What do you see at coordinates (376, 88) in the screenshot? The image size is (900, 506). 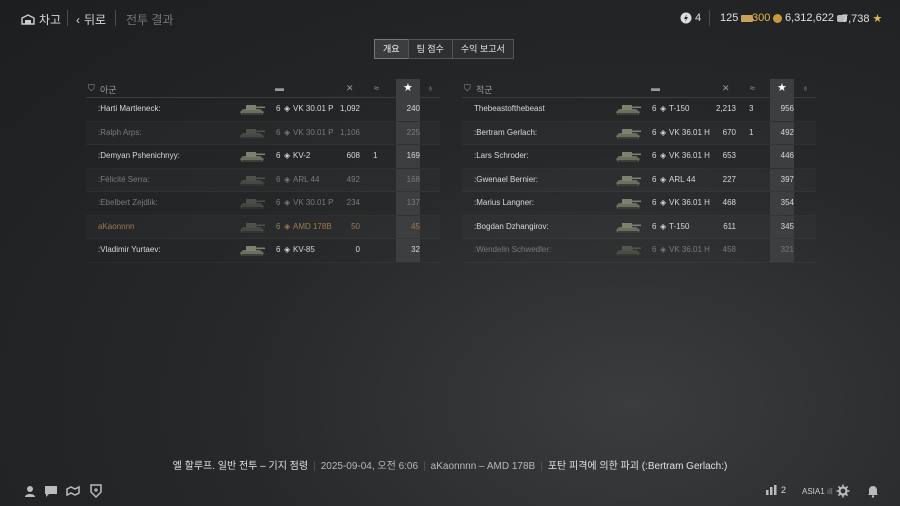 I see `assist-icon: ≈` at bounding box center [376, 88].